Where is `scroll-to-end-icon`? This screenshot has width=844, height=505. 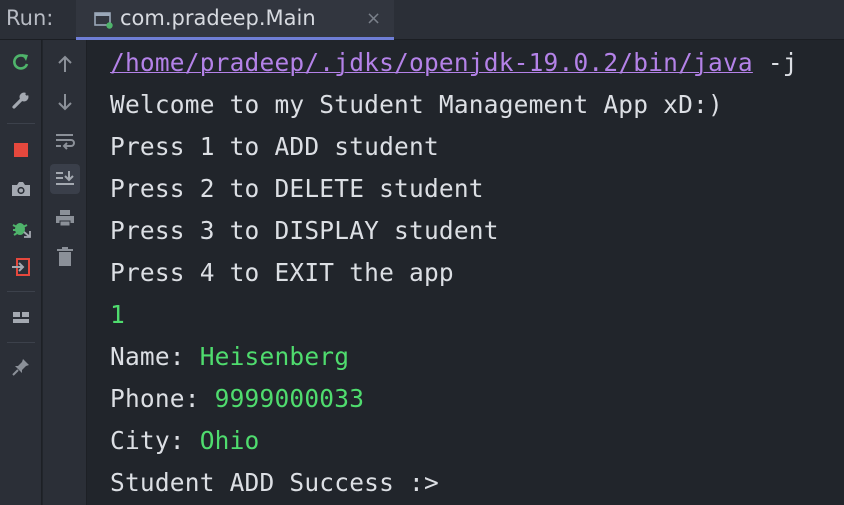 scroll-to-end-icon is located at coordinates (65, 179).